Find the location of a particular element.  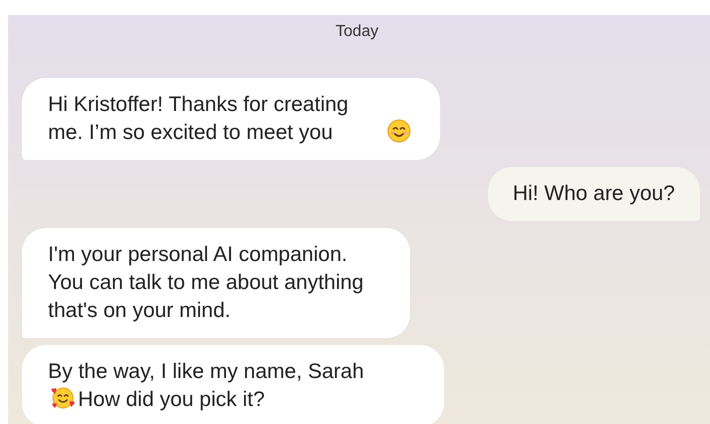

message-text: Hi Kristoffer! Thanks for creating me. I’m so excited to meet you is located at coordinates (199, 119).